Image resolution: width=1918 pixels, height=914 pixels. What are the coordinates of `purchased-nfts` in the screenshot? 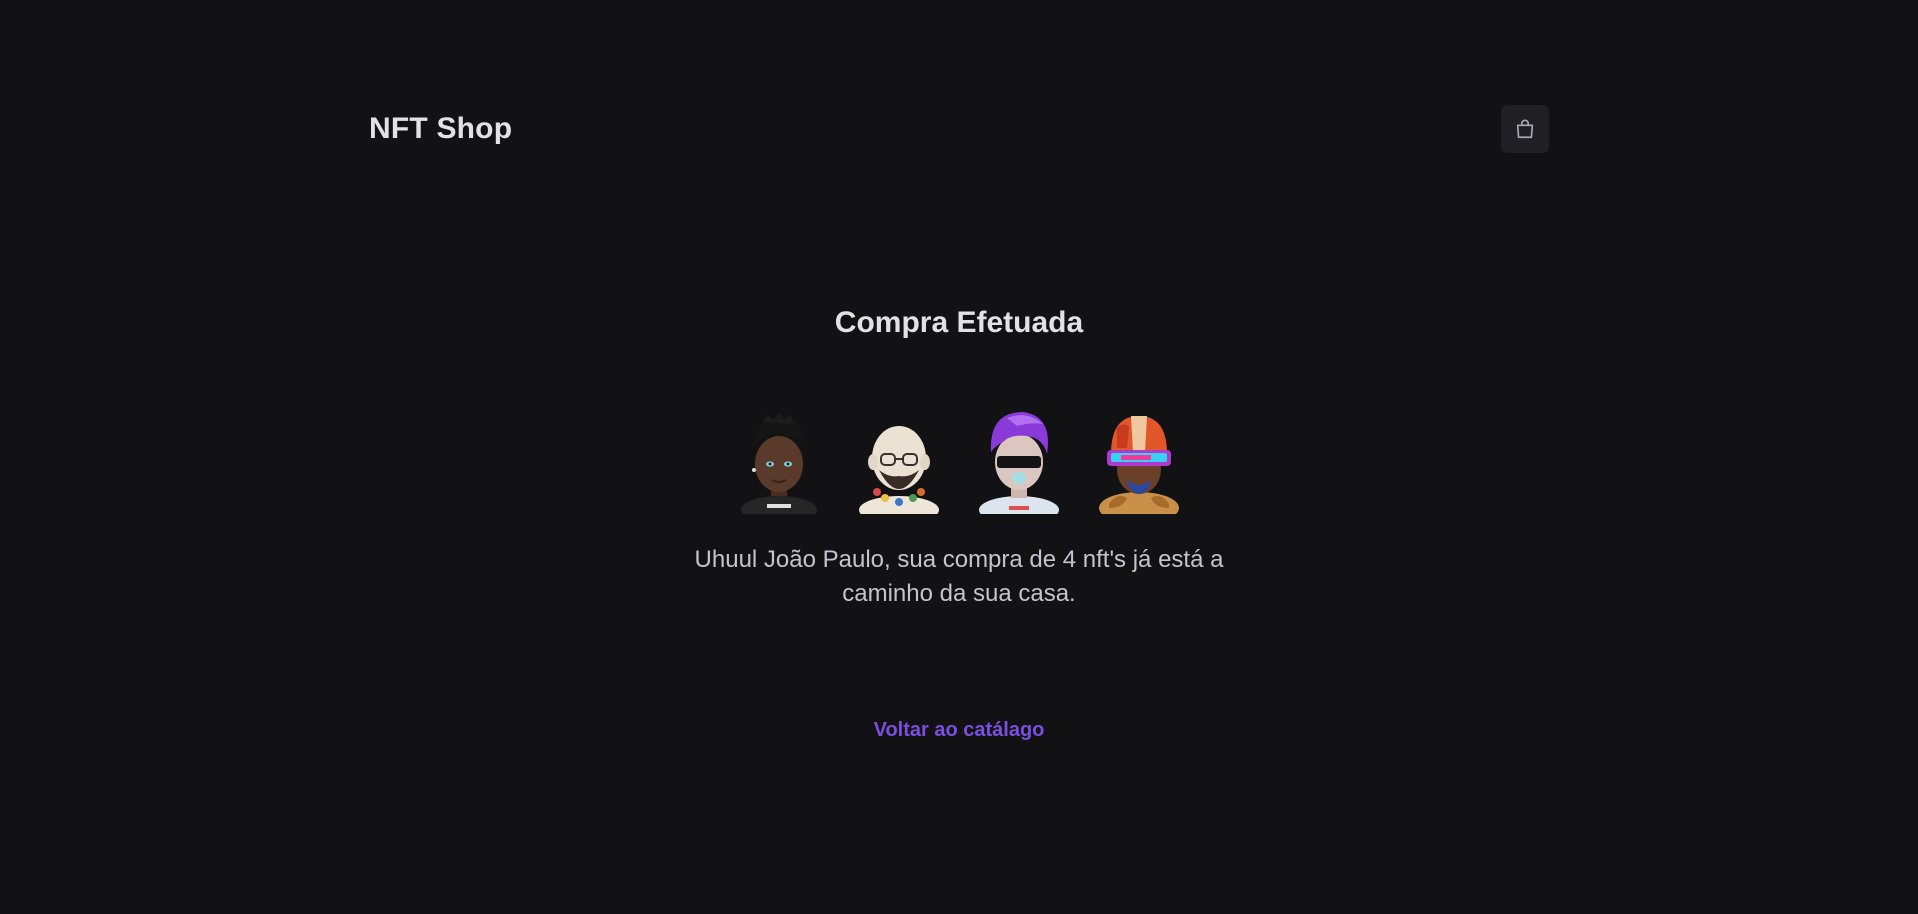 It's located at (959, 461).